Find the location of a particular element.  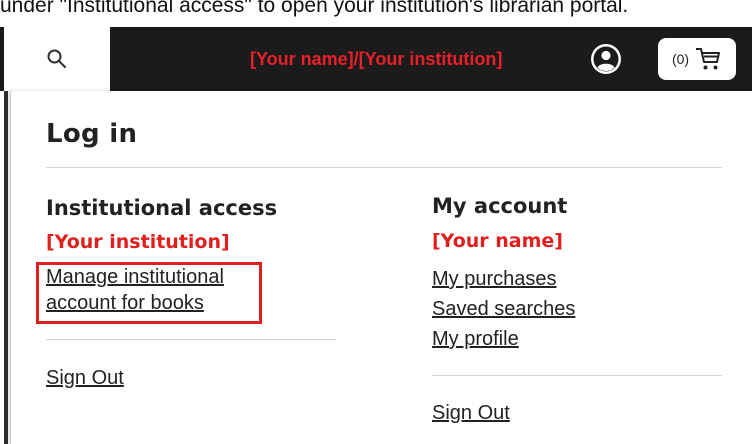

account-circle-icon is located at coordinates (606, 59).